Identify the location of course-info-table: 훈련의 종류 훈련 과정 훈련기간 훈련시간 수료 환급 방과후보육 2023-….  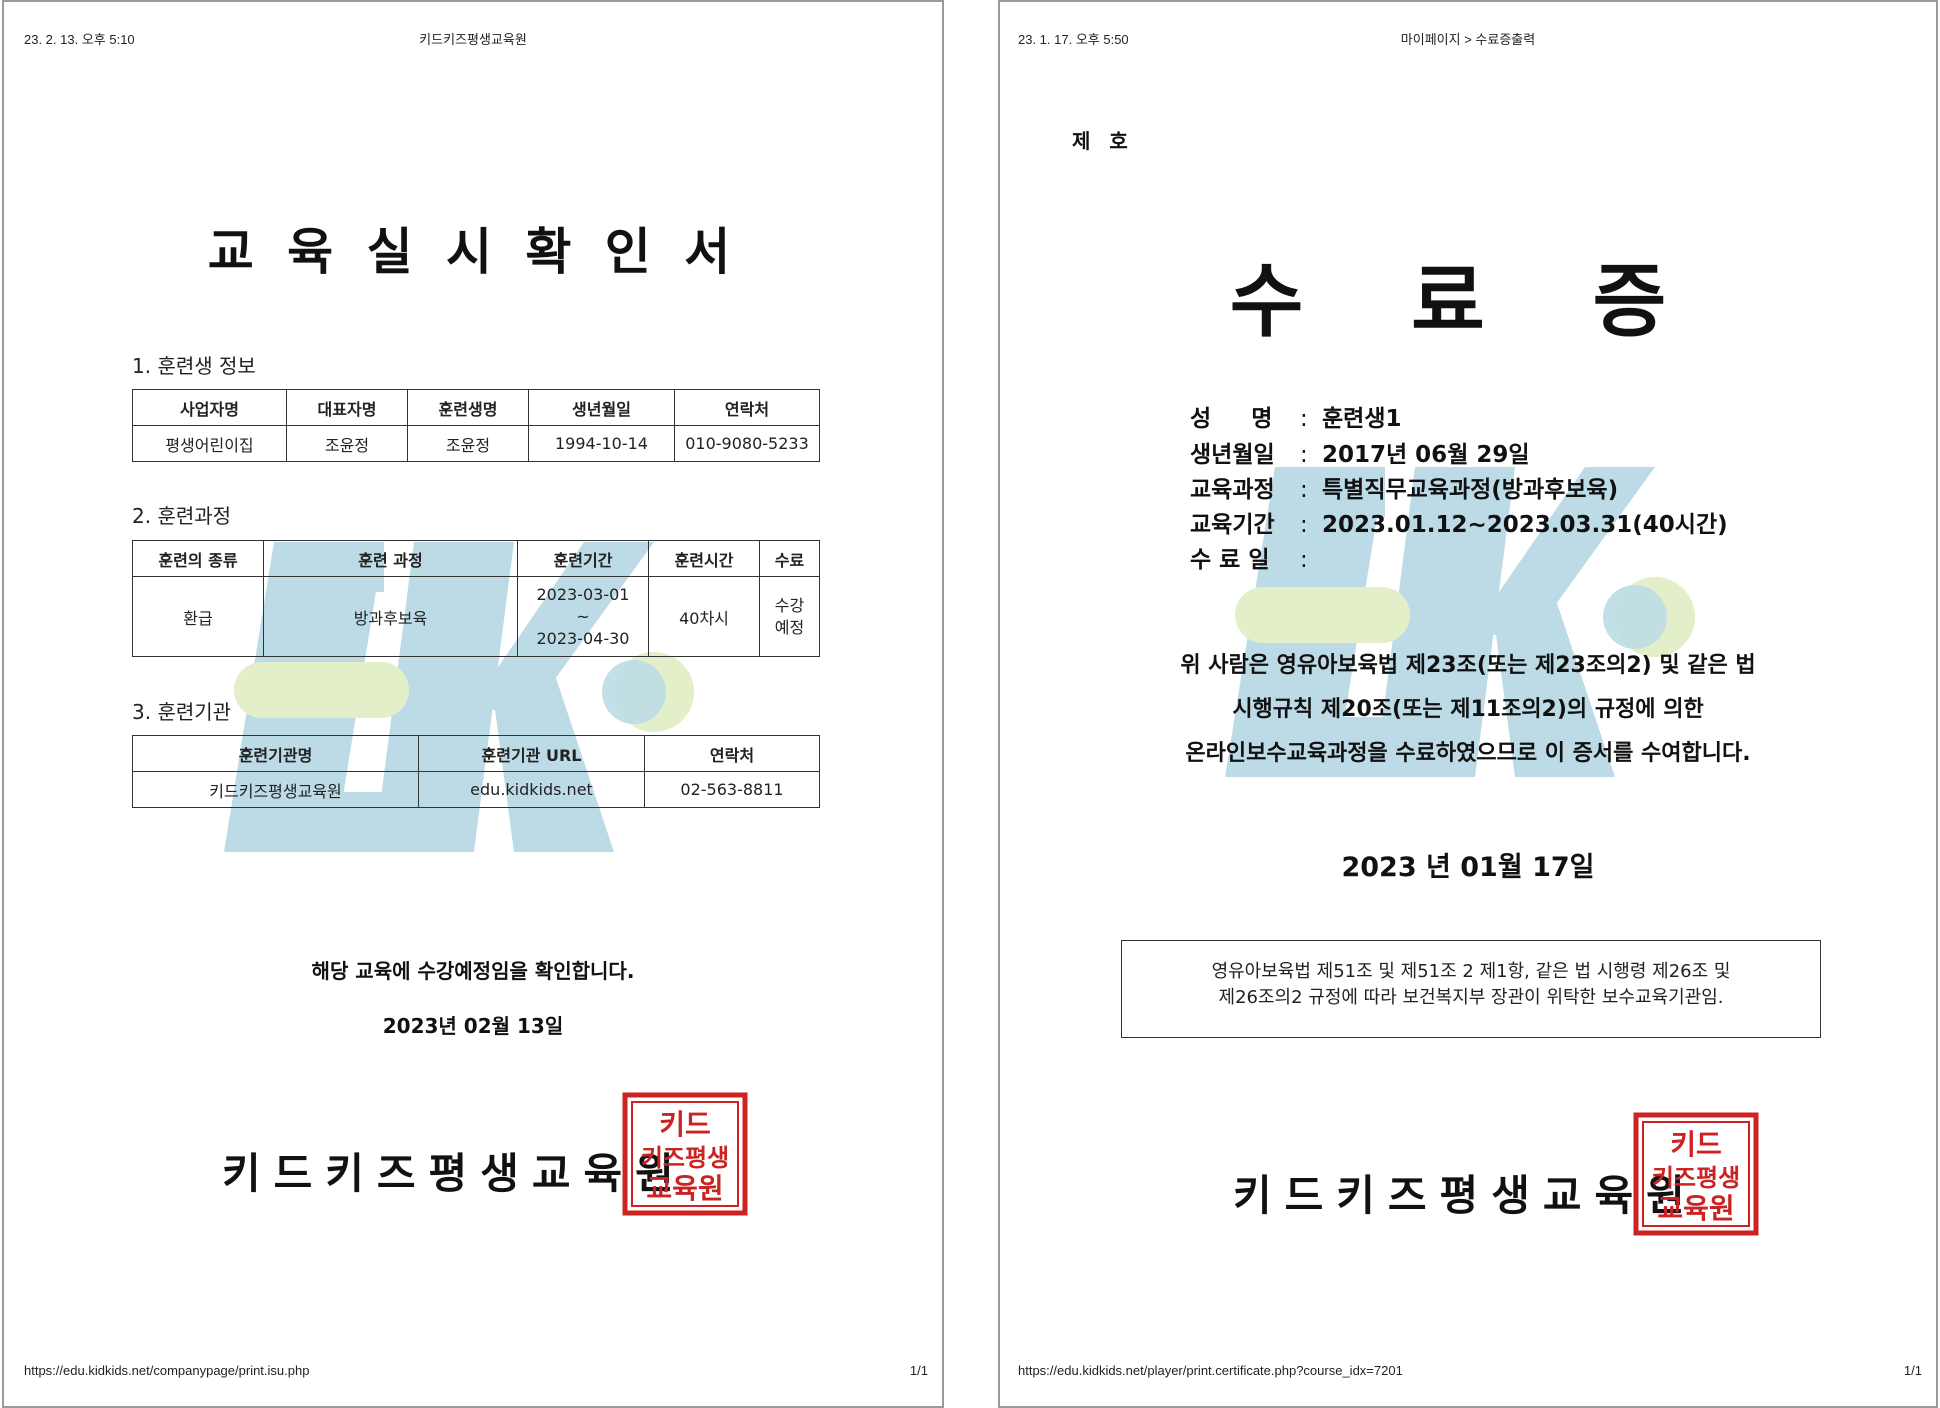
(476, 598).